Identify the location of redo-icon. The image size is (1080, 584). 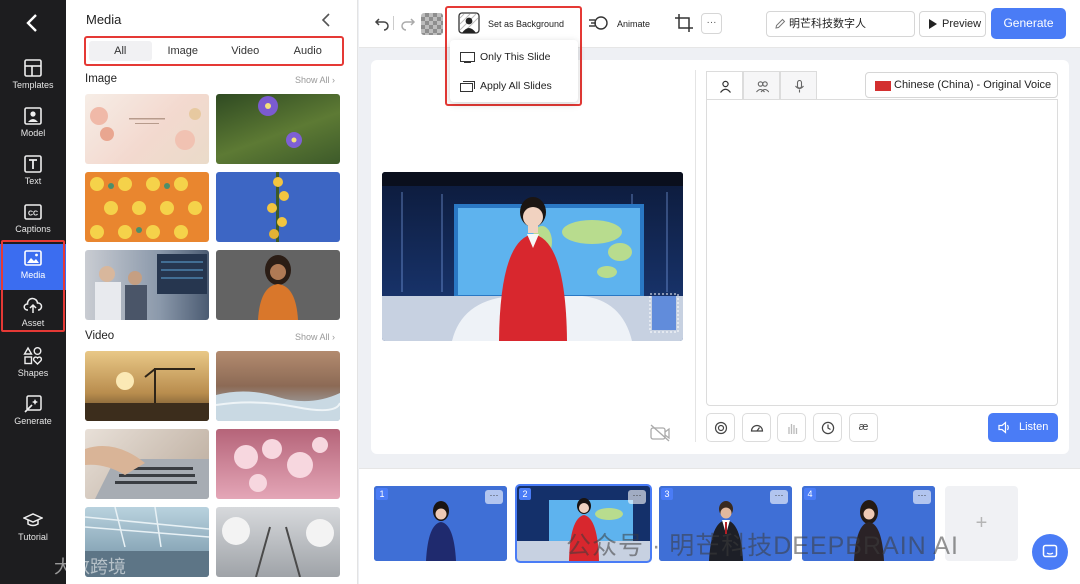
(408, 23).